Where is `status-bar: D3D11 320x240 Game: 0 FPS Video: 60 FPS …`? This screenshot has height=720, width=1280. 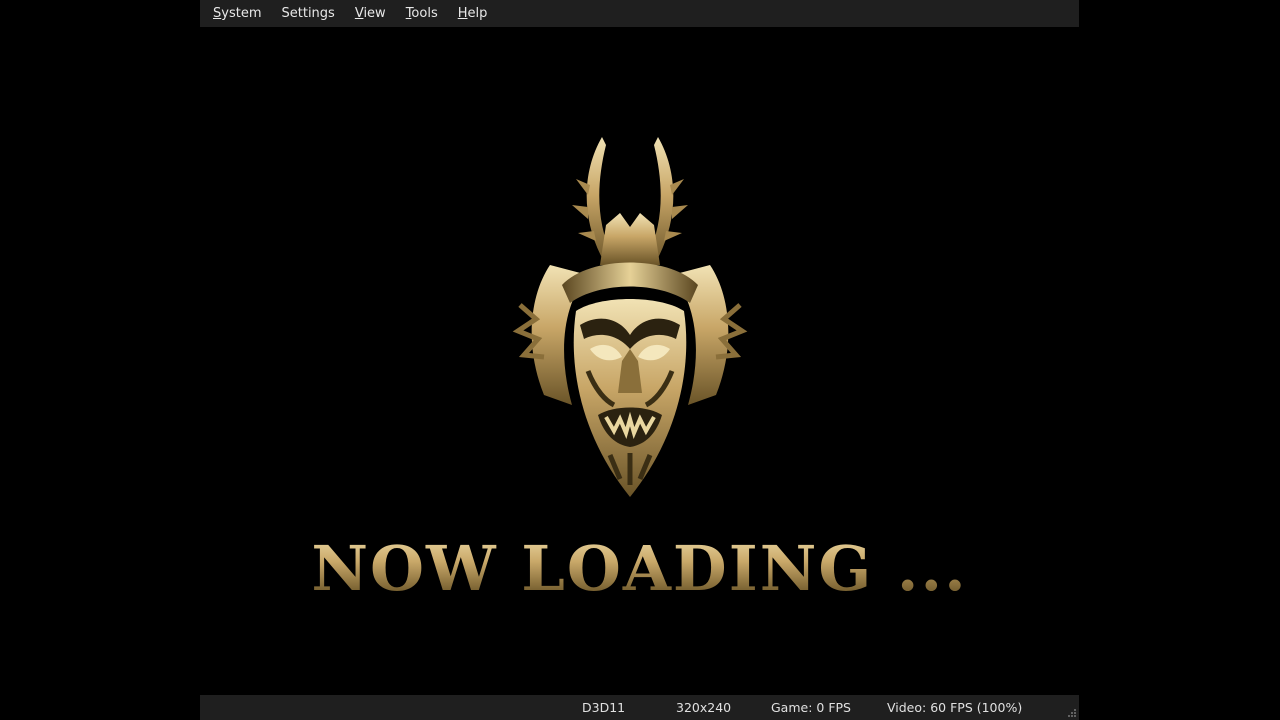 status-bar: D3D11 320x240 Game: 0 FPS Video: 60 FPS … is located at coordinates (639, 707).